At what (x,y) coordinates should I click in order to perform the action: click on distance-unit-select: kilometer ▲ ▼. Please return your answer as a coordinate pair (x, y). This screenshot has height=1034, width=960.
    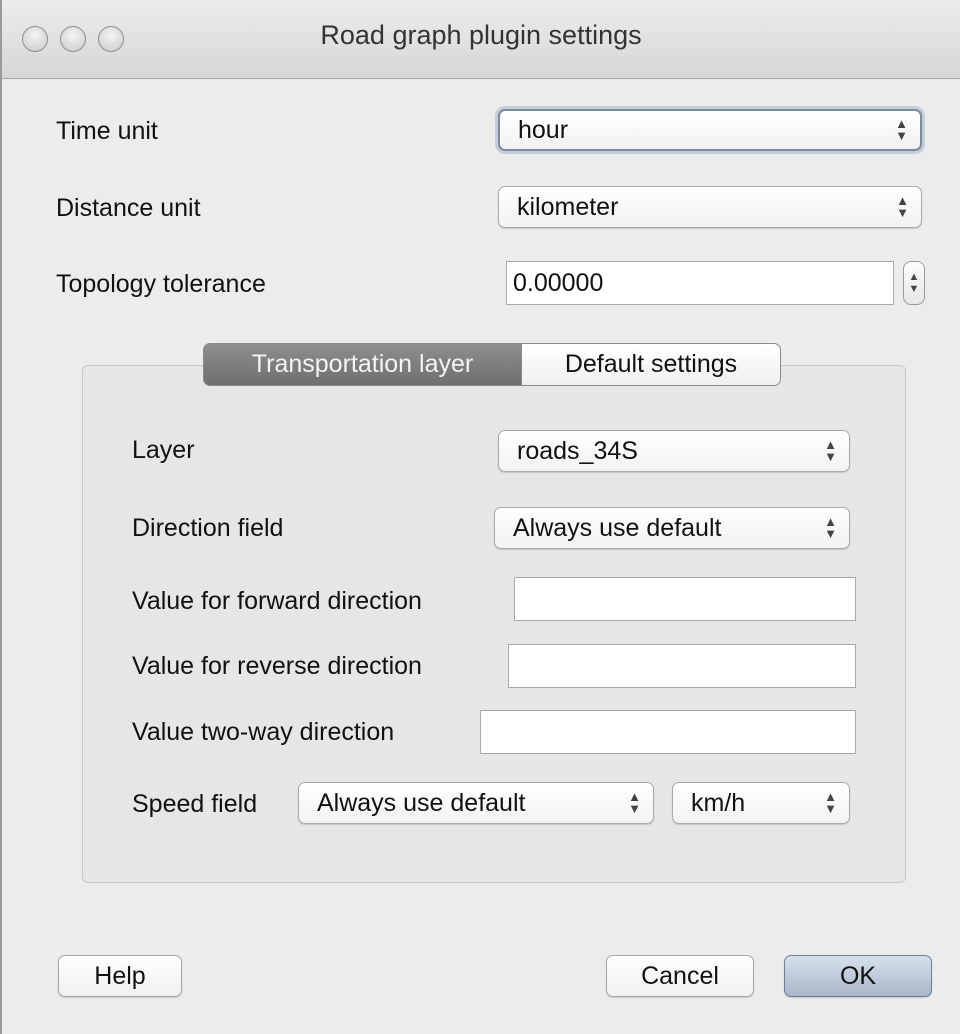
    Looking at the image, I should click on (710, 207).